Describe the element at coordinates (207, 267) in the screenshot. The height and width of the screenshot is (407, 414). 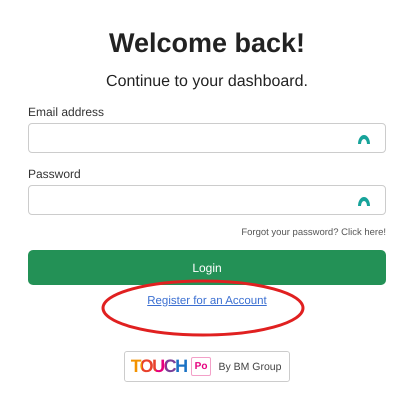
I see `login-button: Login` at that location.